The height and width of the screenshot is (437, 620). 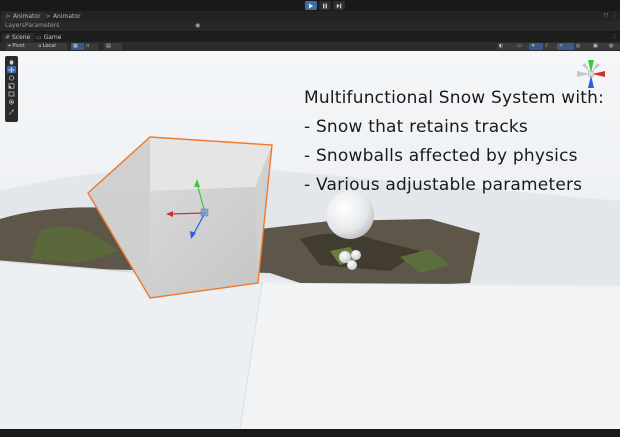 What do you see at coordinates (606, 15) in the screenshot?
I see `lock-icon: ⊓` at bounding box center [606, 15].